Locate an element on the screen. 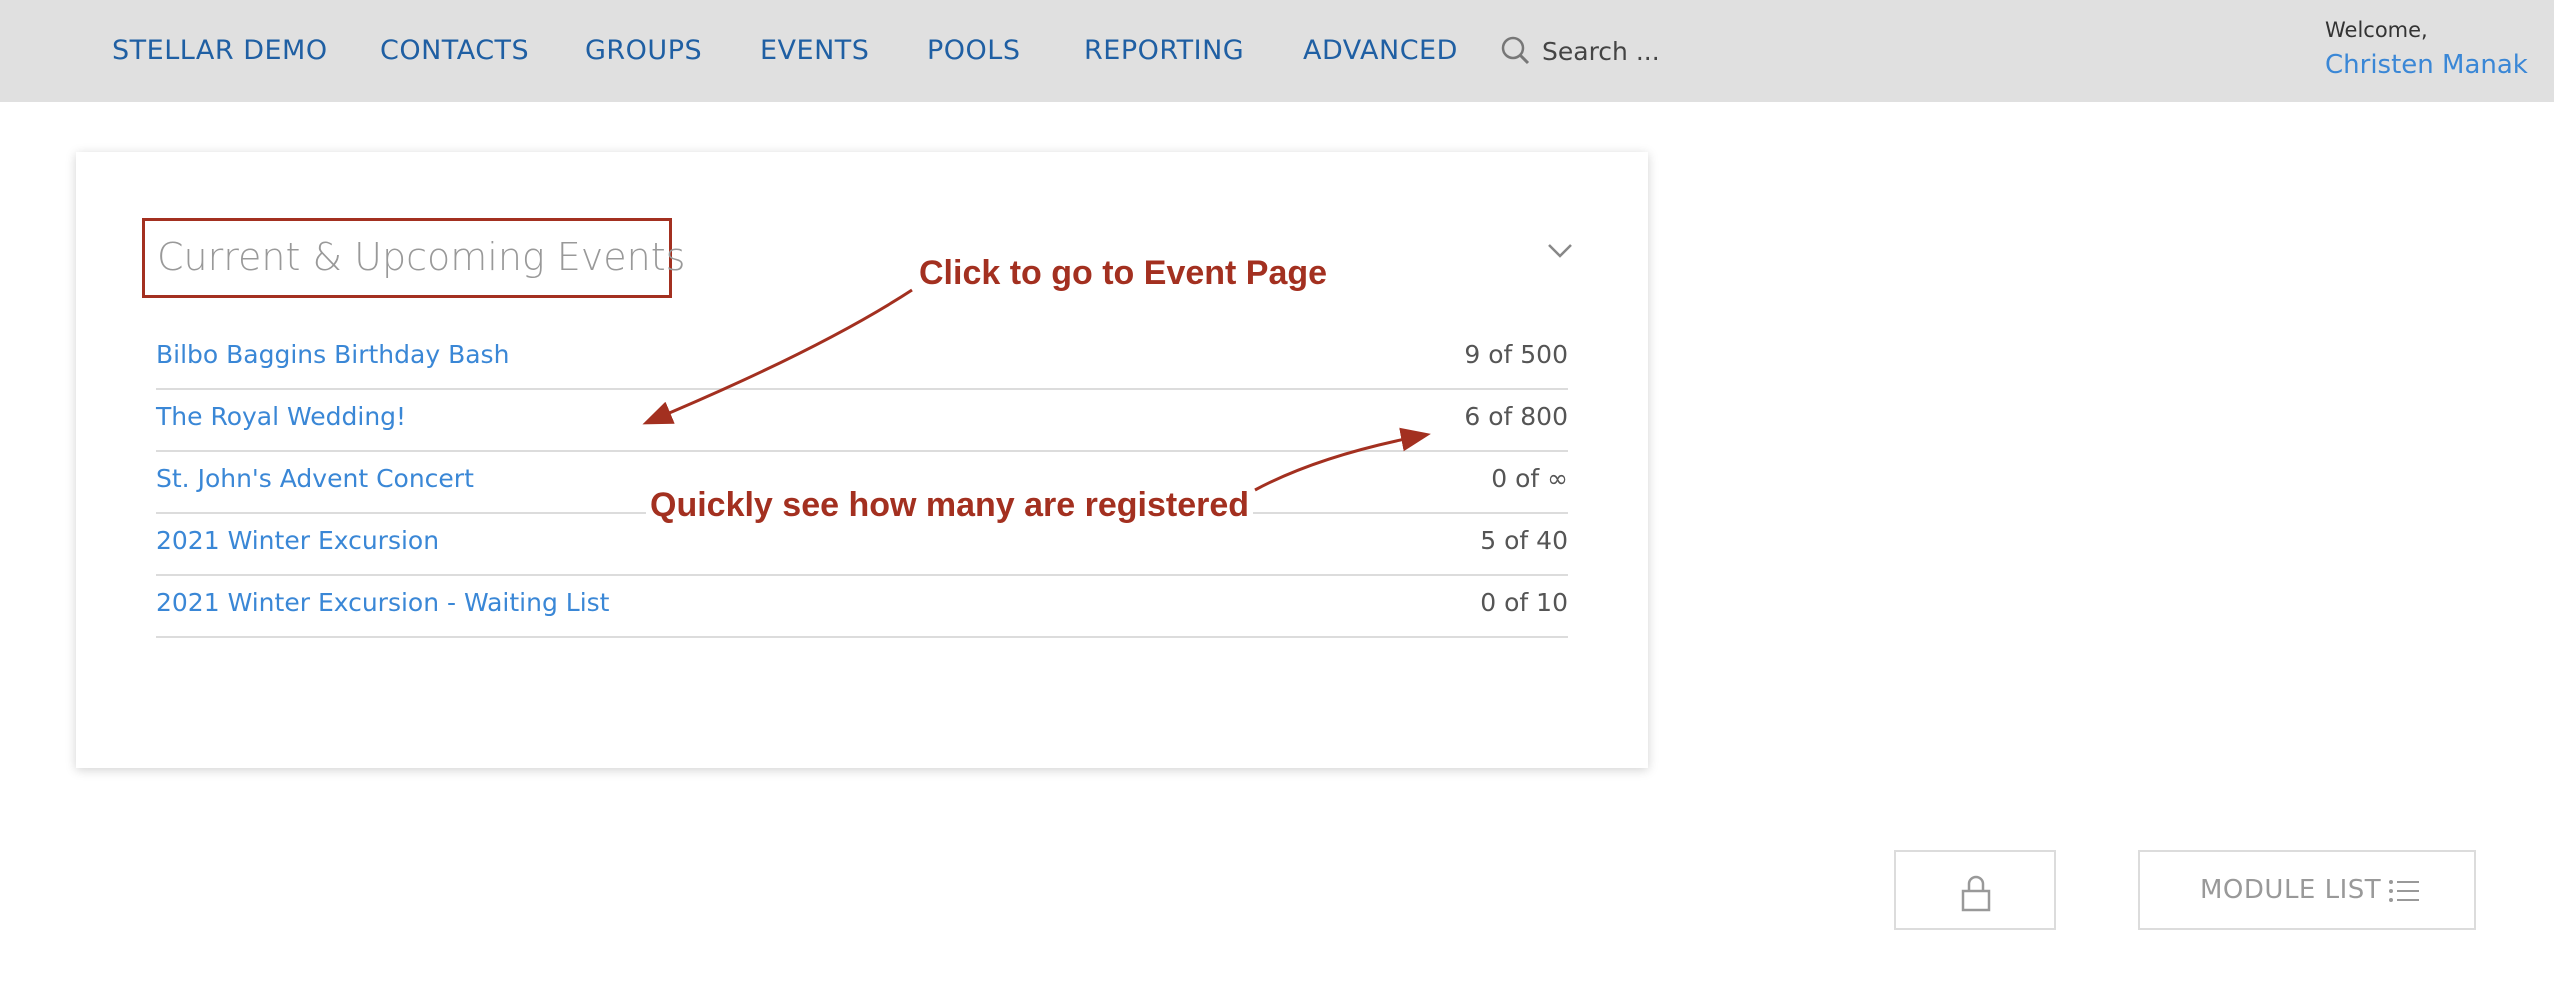 This screenshot has width=2554, height=982. event-link: 2021 Winter Excursion is located at coordinates (297, 540).